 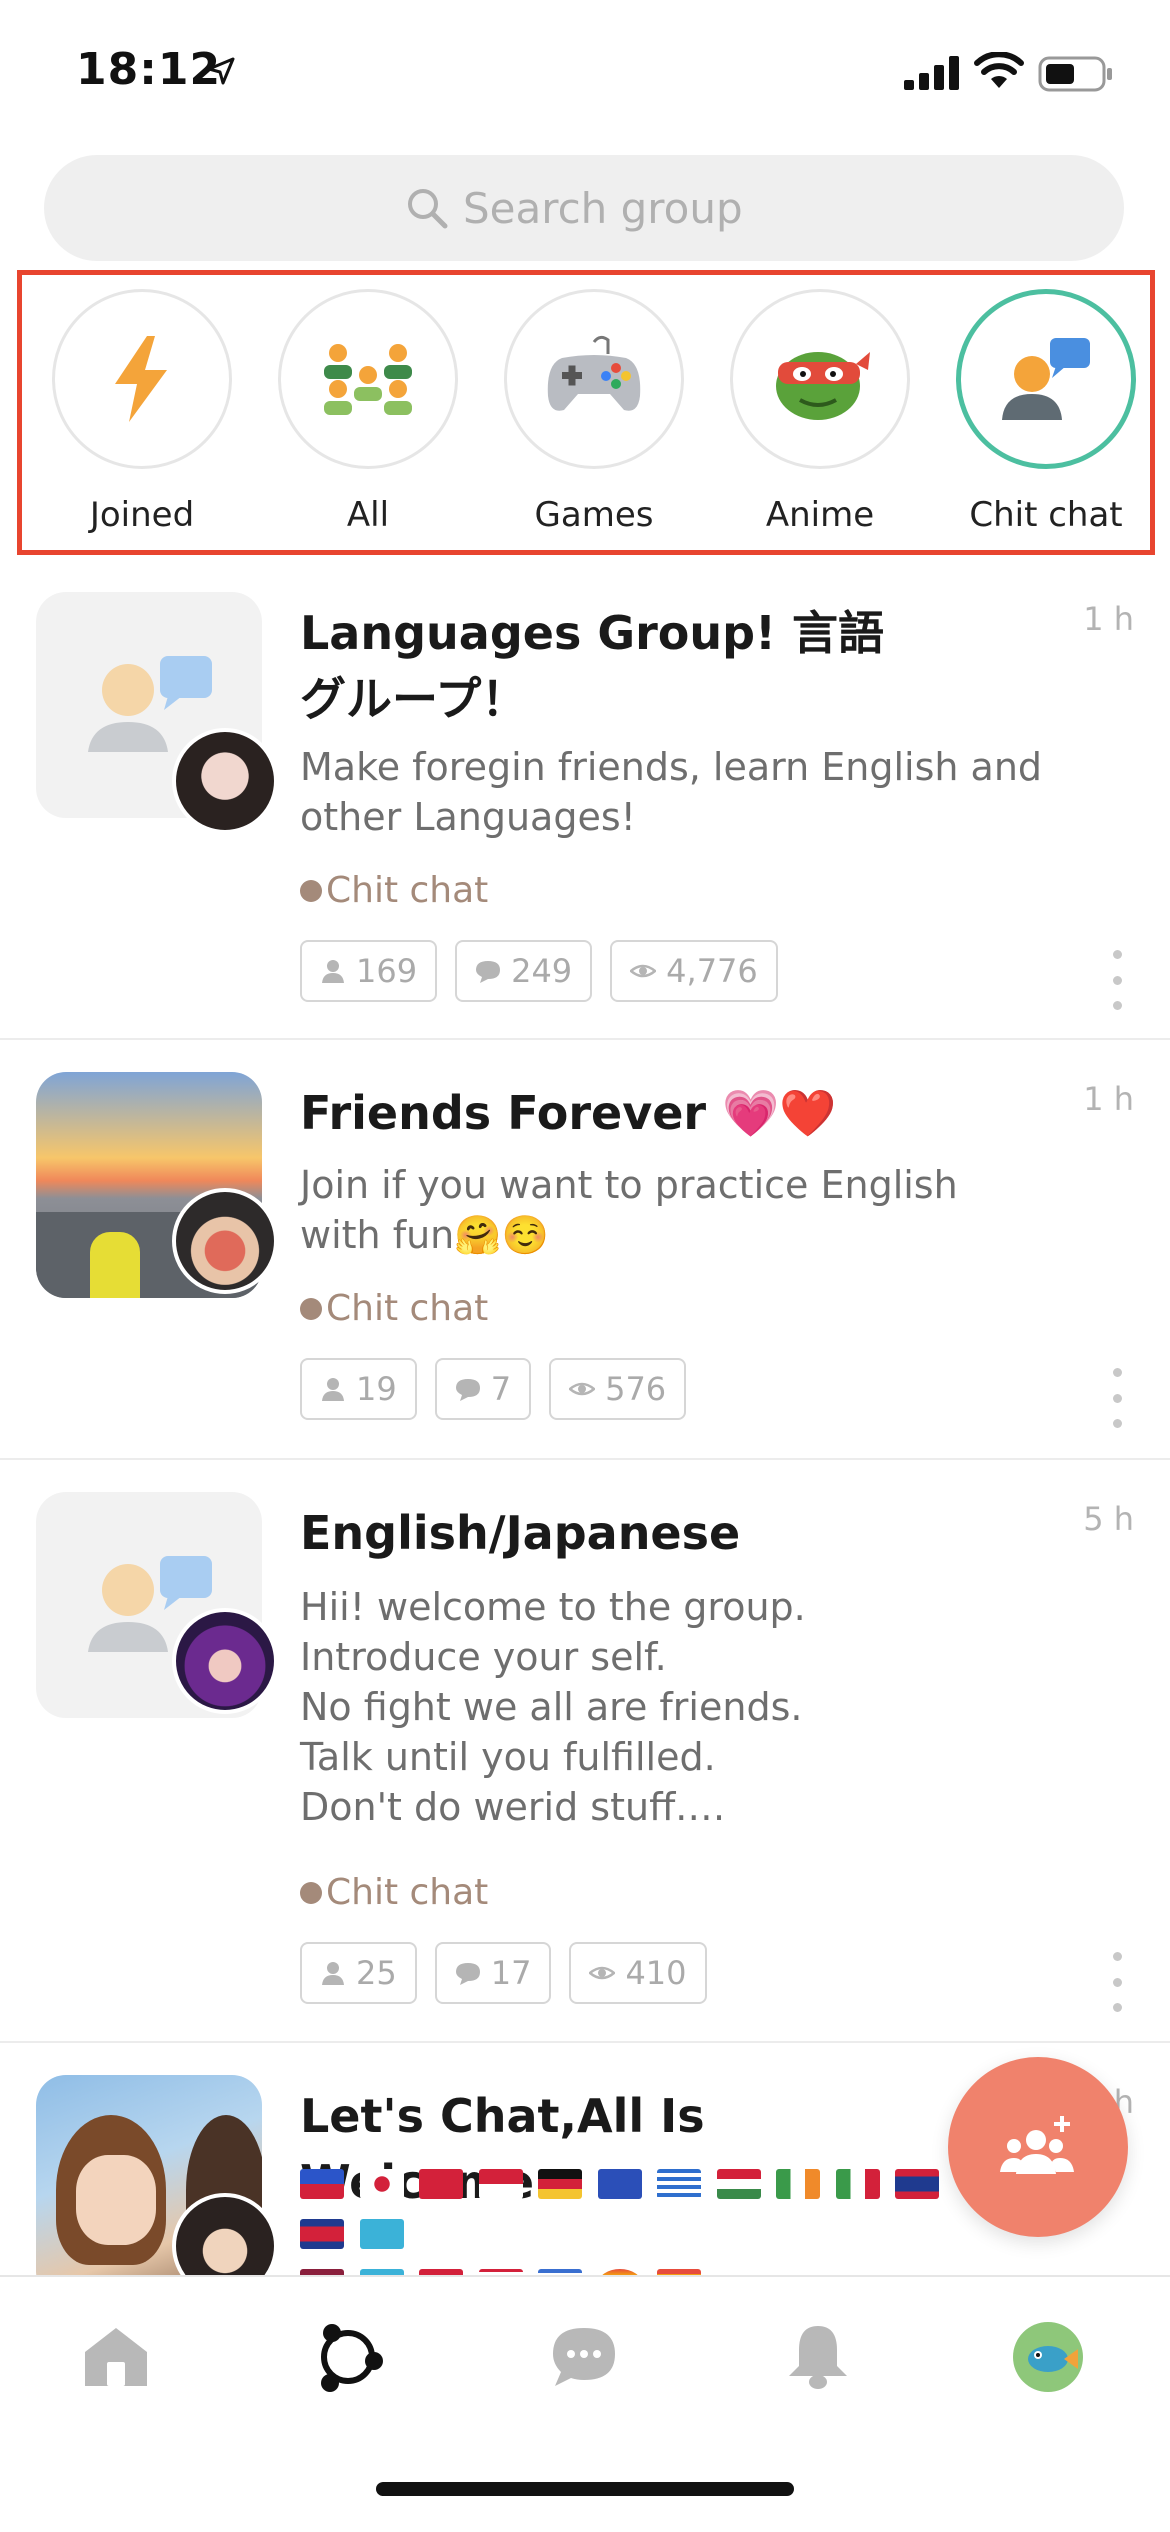 I want to click on category-chit-chat: Chit chat, so click(x=1046, y=412).